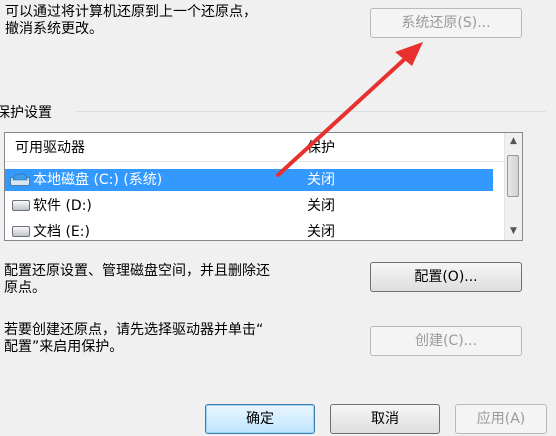 The height and width of the screenshot is (436, 556). I want to click on drive-row-e: 文档 (E:) 关闭, so click(249, 230).